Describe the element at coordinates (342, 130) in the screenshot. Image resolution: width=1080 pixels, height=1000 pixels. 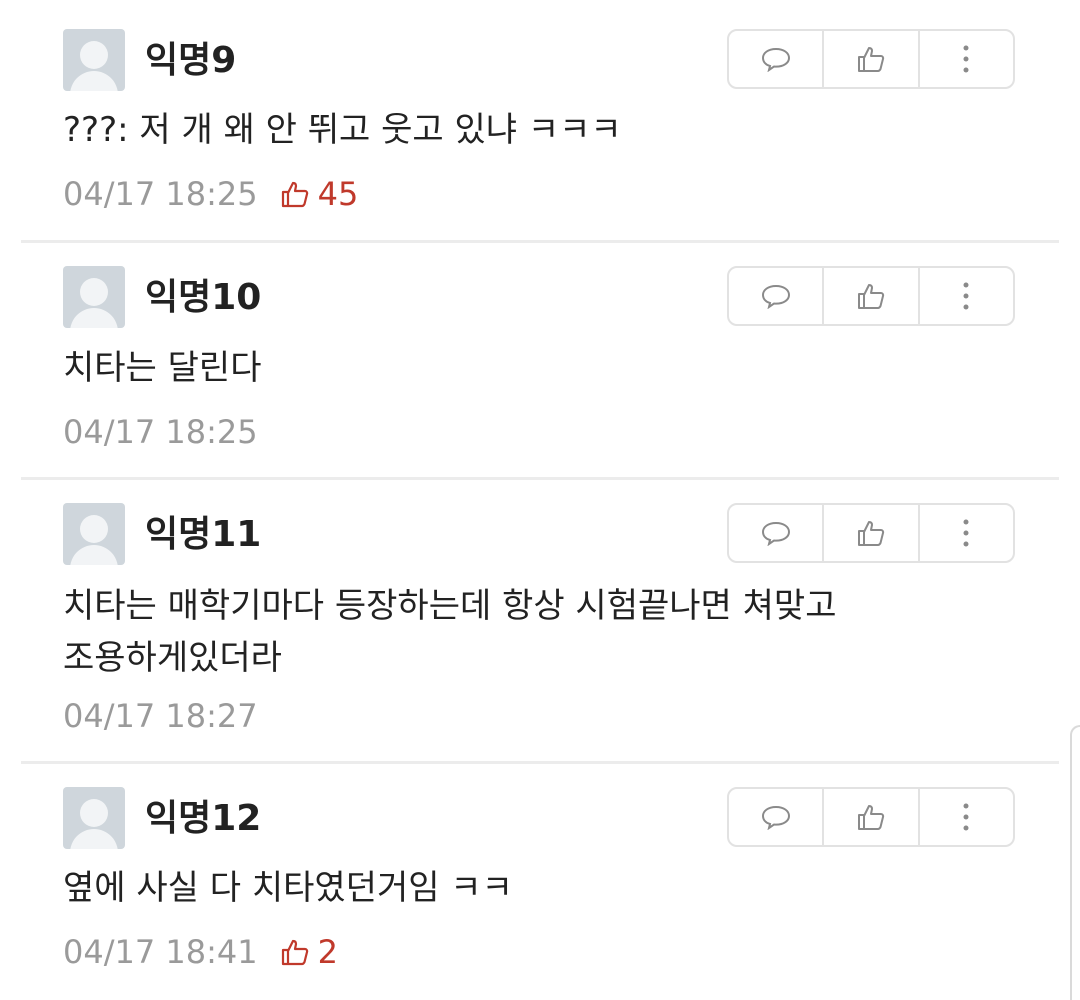
I see `comment-text: ???: 저 개 왜 안 뛰고 웃고 있냐 ㅋㅋㅋ` at that location.